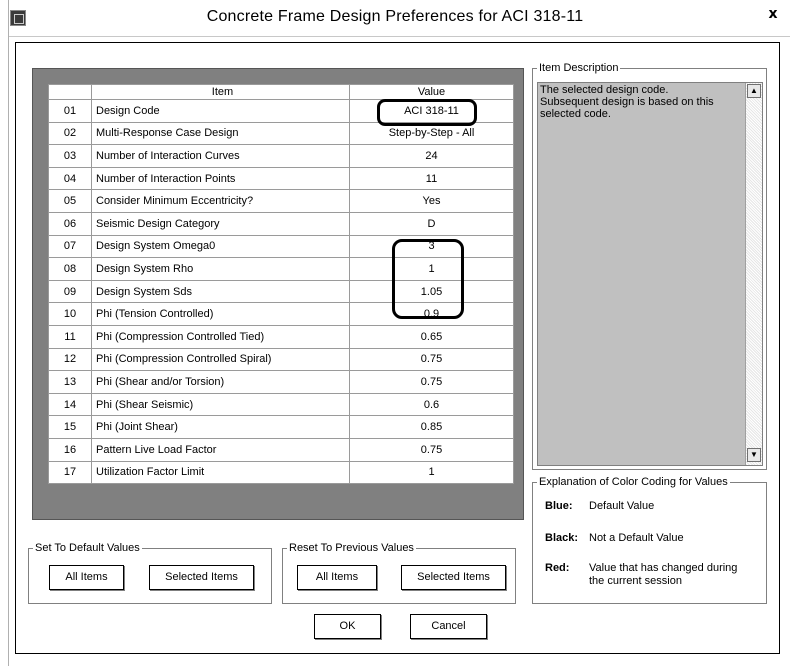 Image resolution: width=790 pixels, height=666 pixels. What do you see at coordinates (453, 577) in the screenshot?
I see `reset-selected-items-button: Selected Items` at bounding box center [453, 577].